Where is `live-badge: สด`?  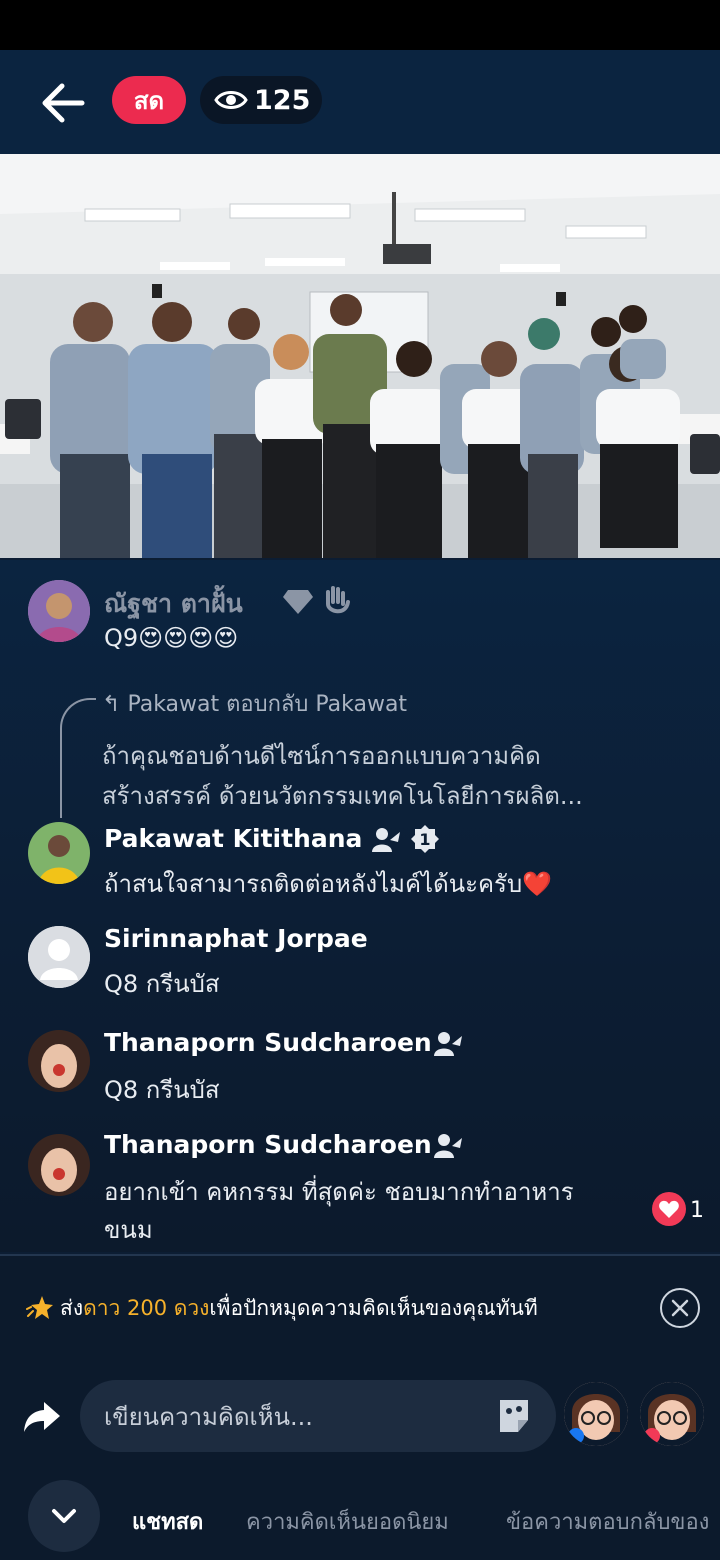
live-badge: สด is located at coordinates (149, 100).